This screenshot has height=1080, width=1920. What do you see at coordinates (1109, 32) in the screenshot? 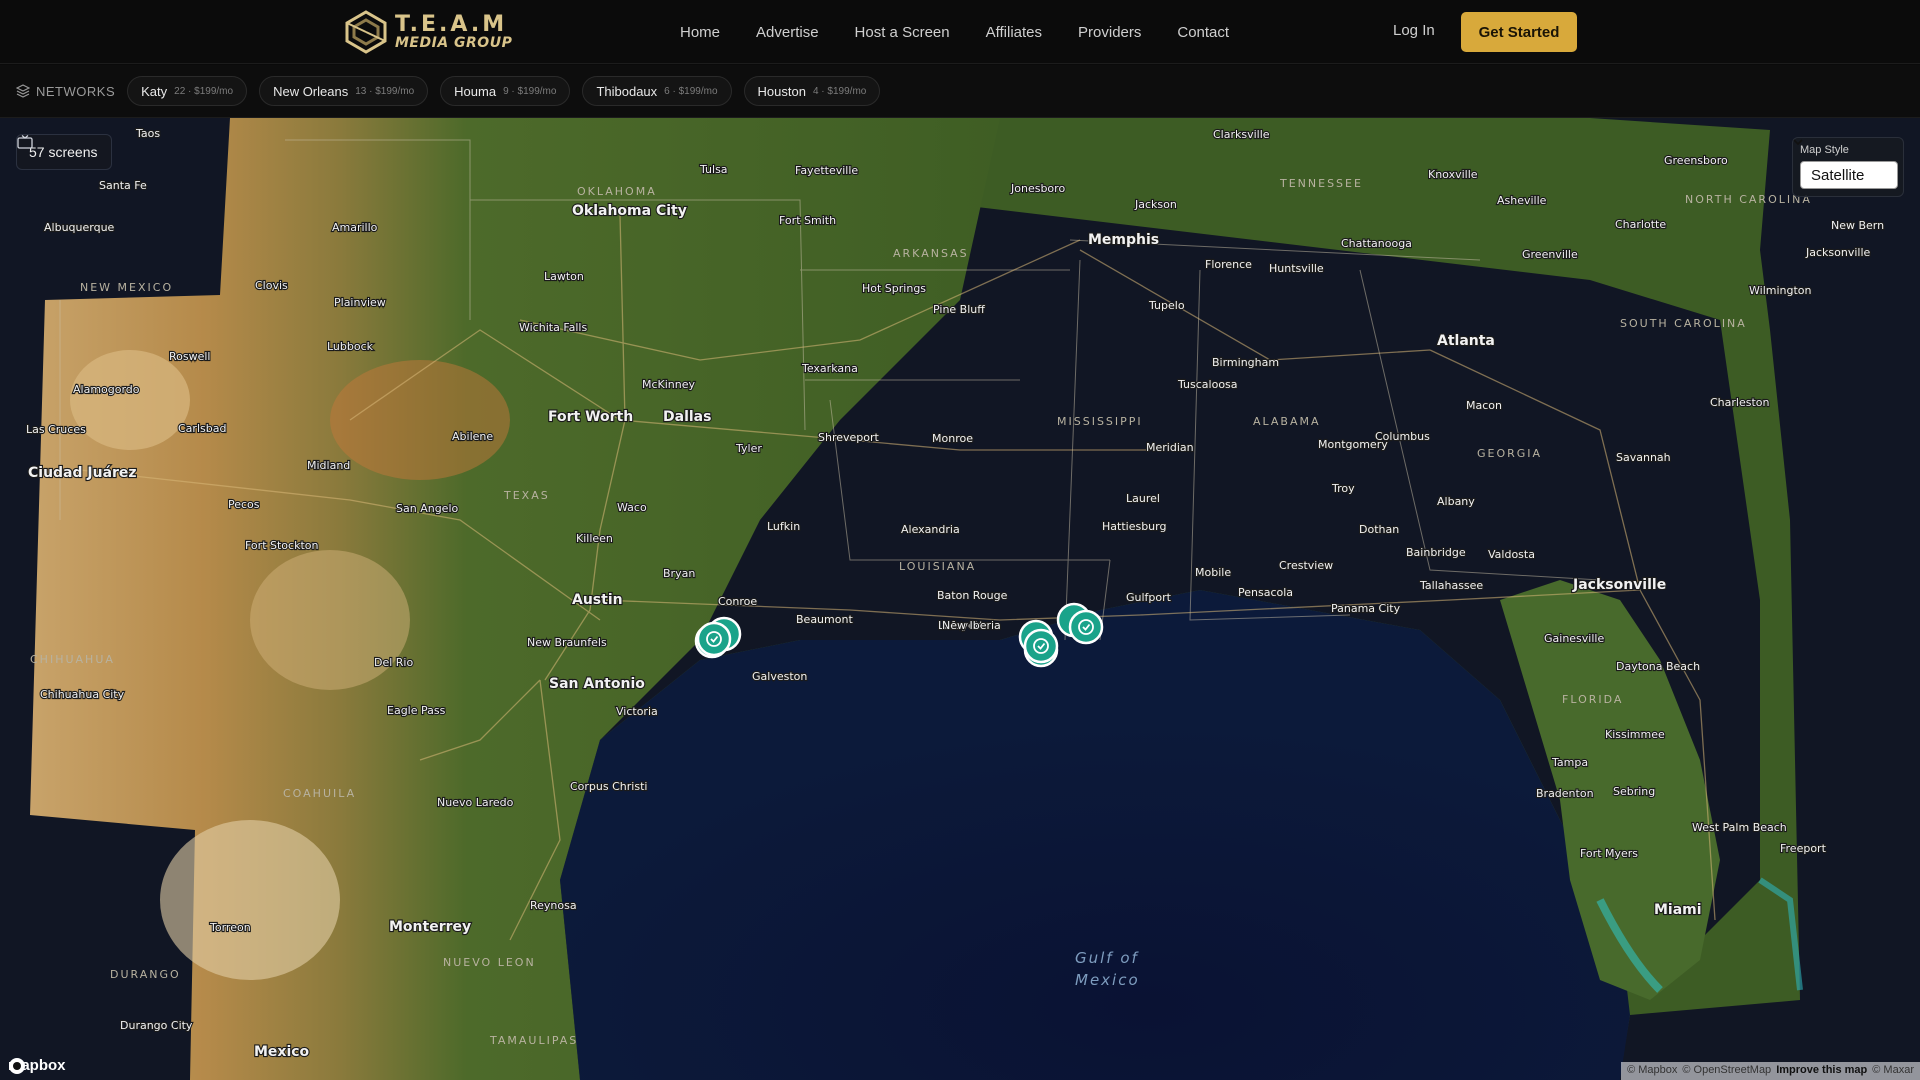
I see `nav-providers: Providers` at bounding box center [1109, 32].